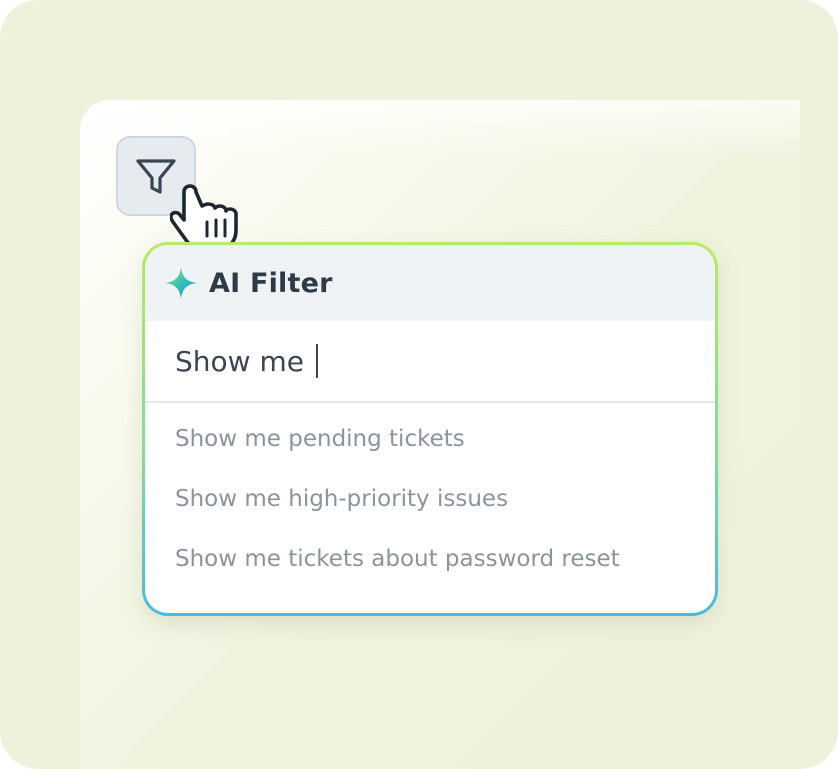 The image size is (838, 769). Describe the element at coordinates (316, 361) in the screenshot. I see `text-caret` at that location.